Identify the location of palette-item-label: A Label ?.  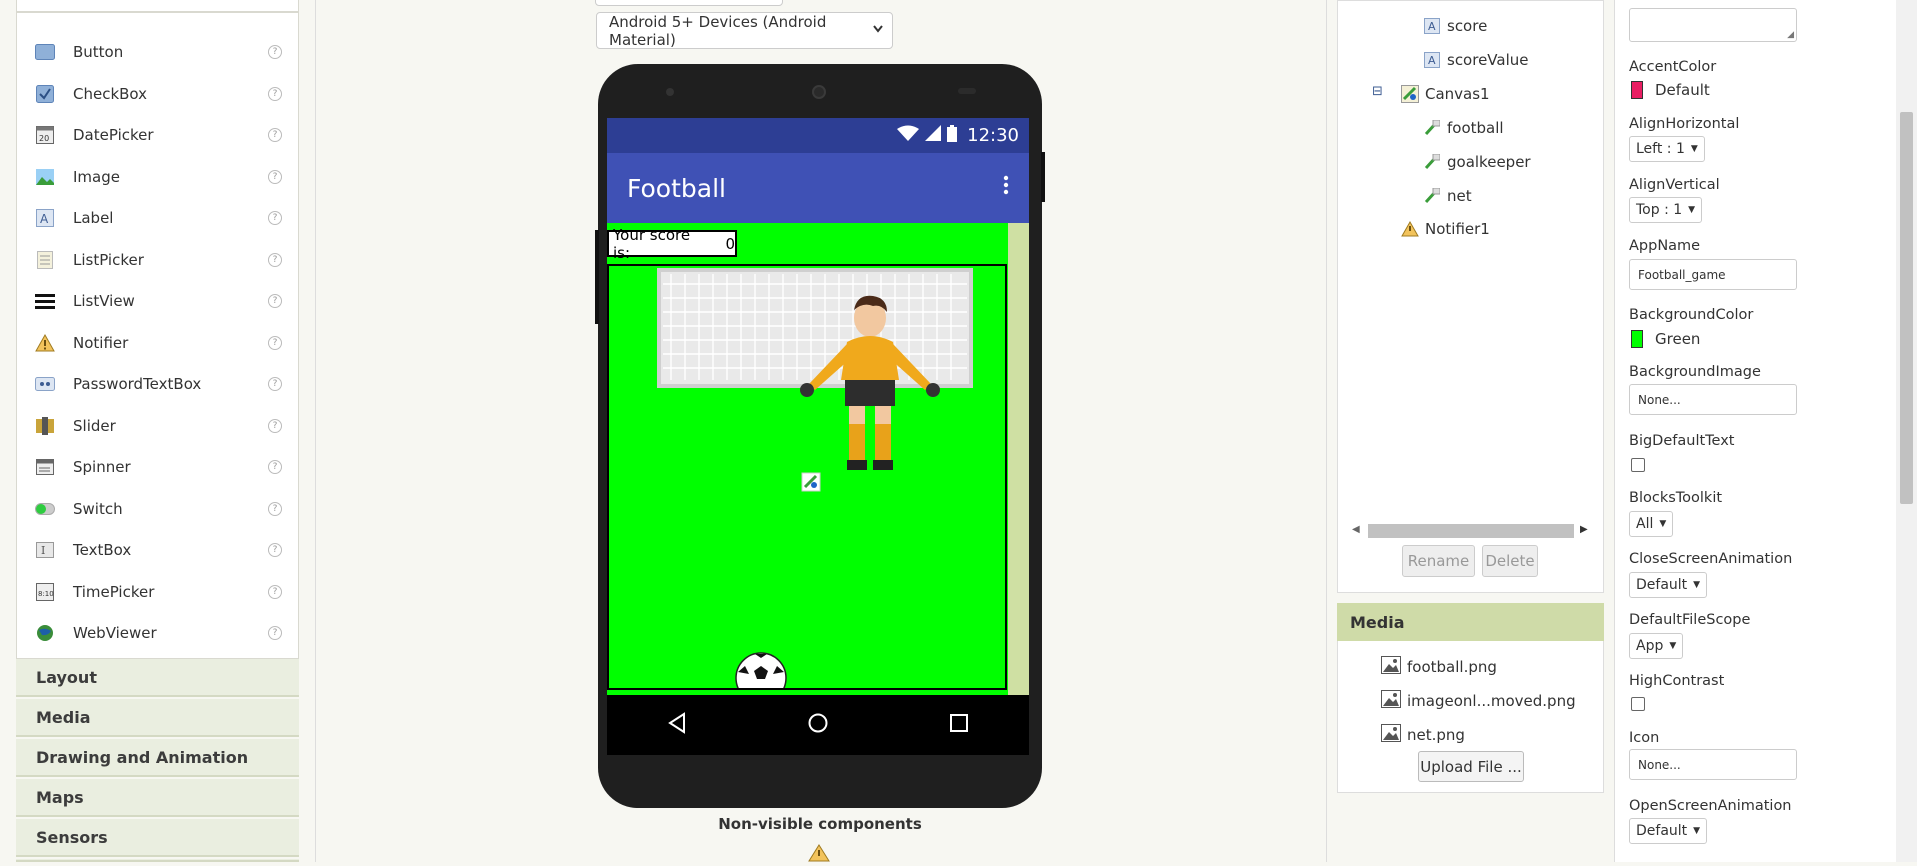
(157, 217).